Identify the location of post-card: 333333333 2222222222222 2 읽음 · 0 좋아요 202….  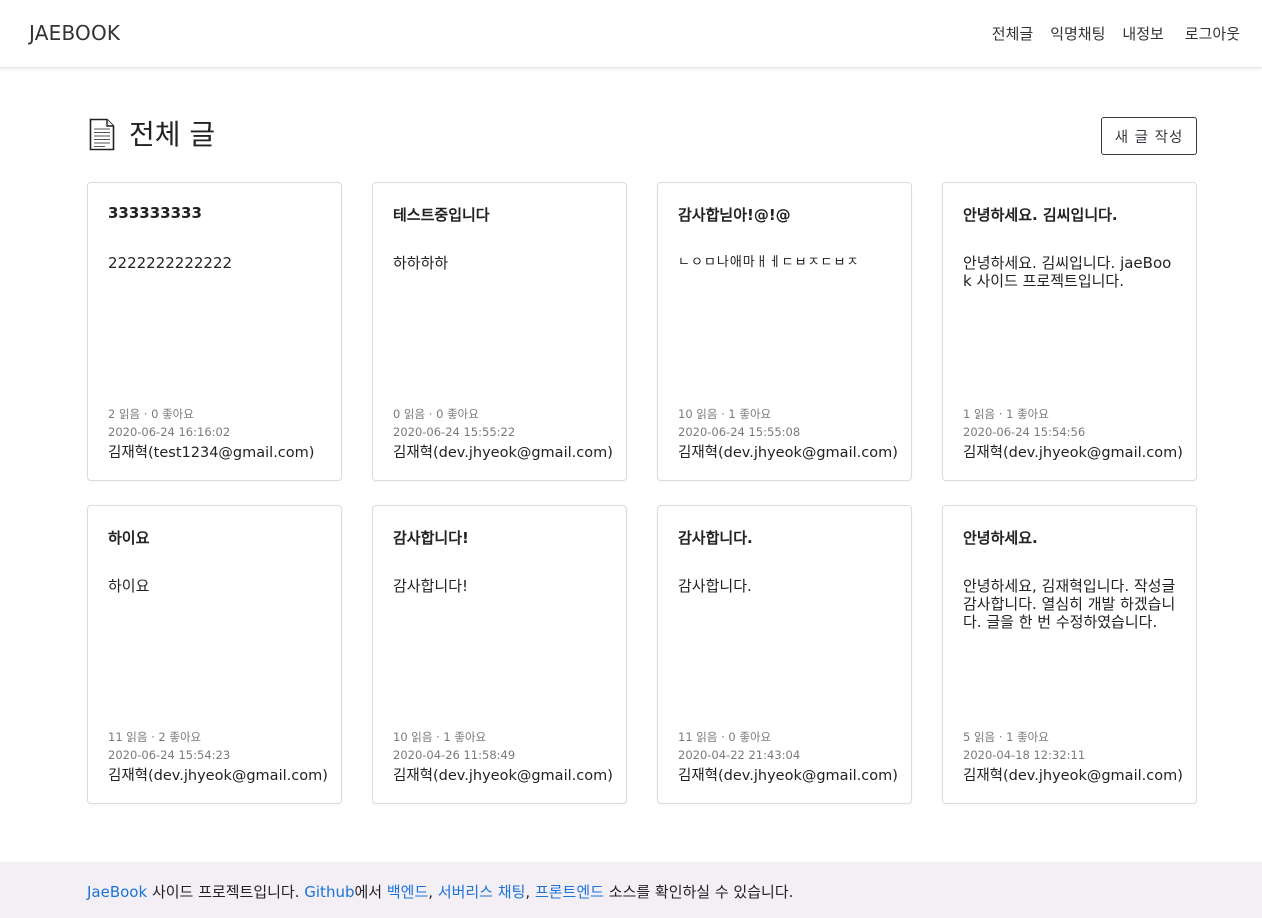
(214, 331).